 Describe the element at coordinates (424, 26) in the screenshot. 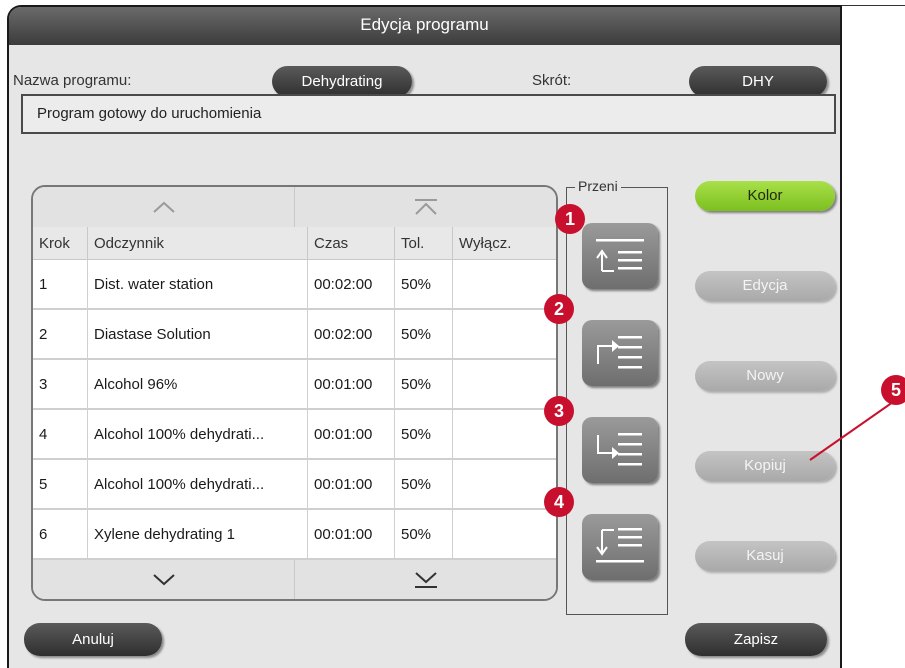

I see `window-title: Edycja programu` at that location.